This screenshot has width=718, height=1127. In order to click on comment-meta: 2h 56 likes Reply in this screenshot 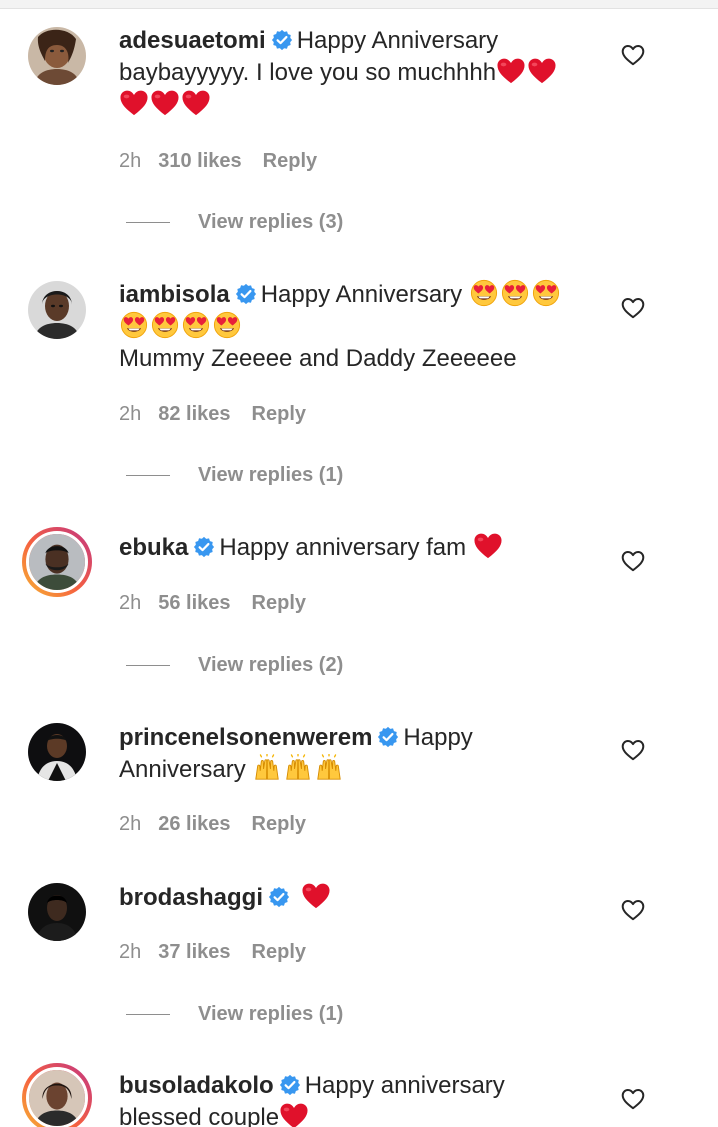, I will do `click(212, 603)`.